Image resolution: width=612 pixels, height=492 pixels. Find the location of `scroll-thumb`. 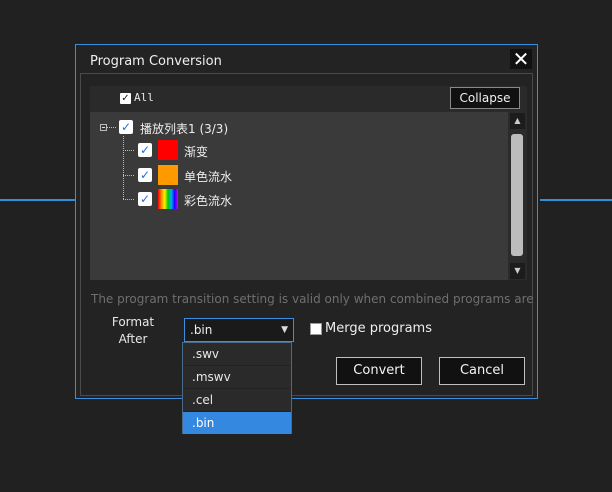

scroll-thumb is located at coordinates (517, 195).